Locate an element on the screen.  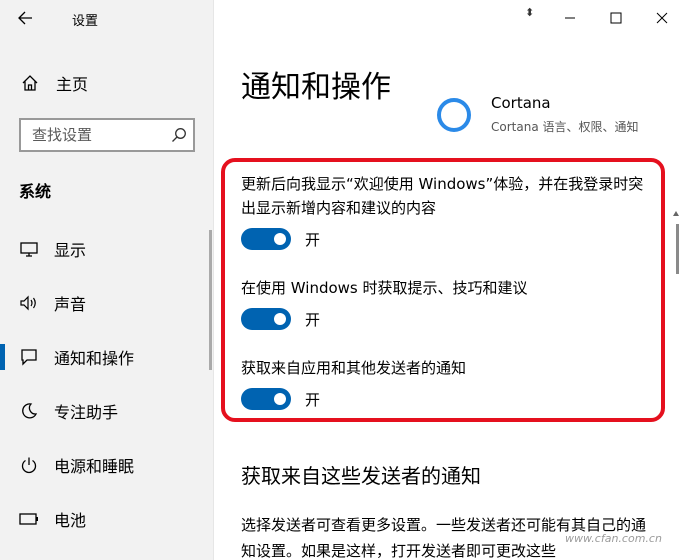
maximize-icon is located at coordinates (616, 18).